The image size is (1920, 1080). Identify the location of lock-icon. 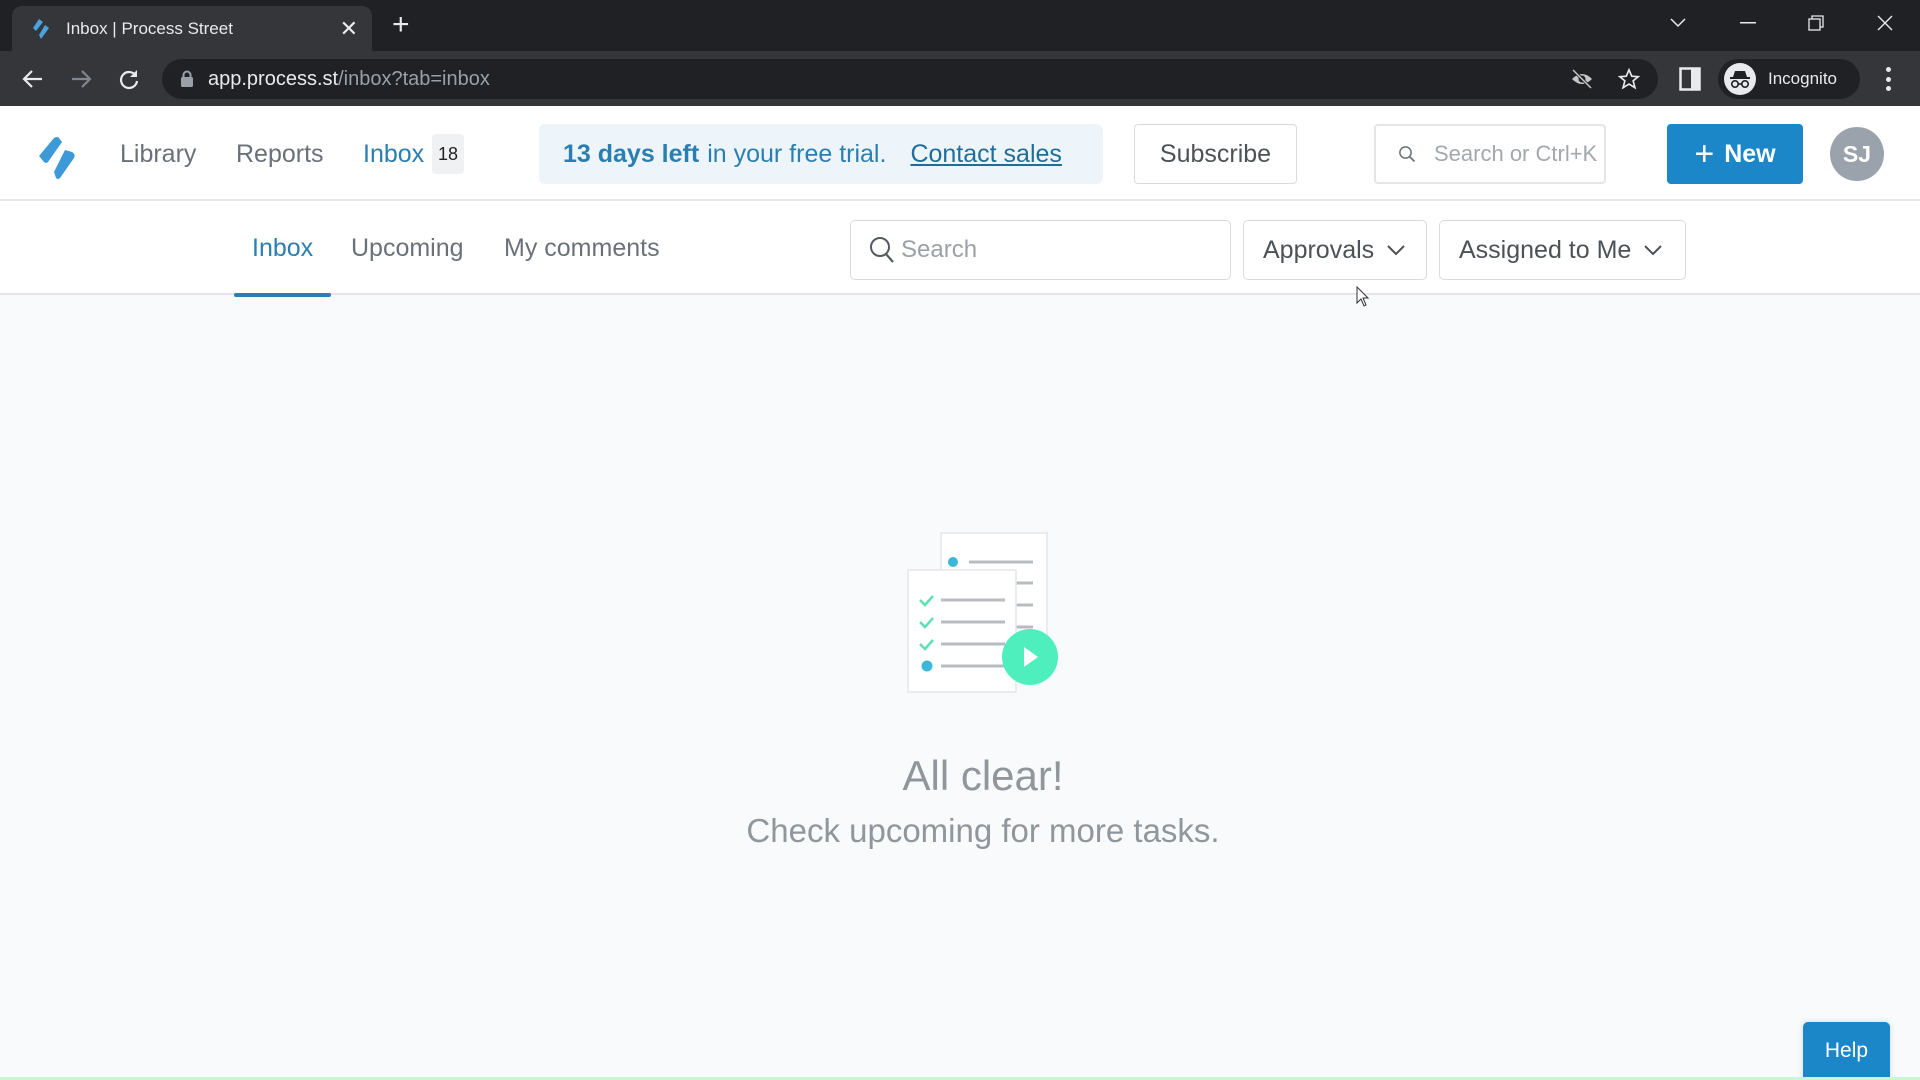
(187, 78).